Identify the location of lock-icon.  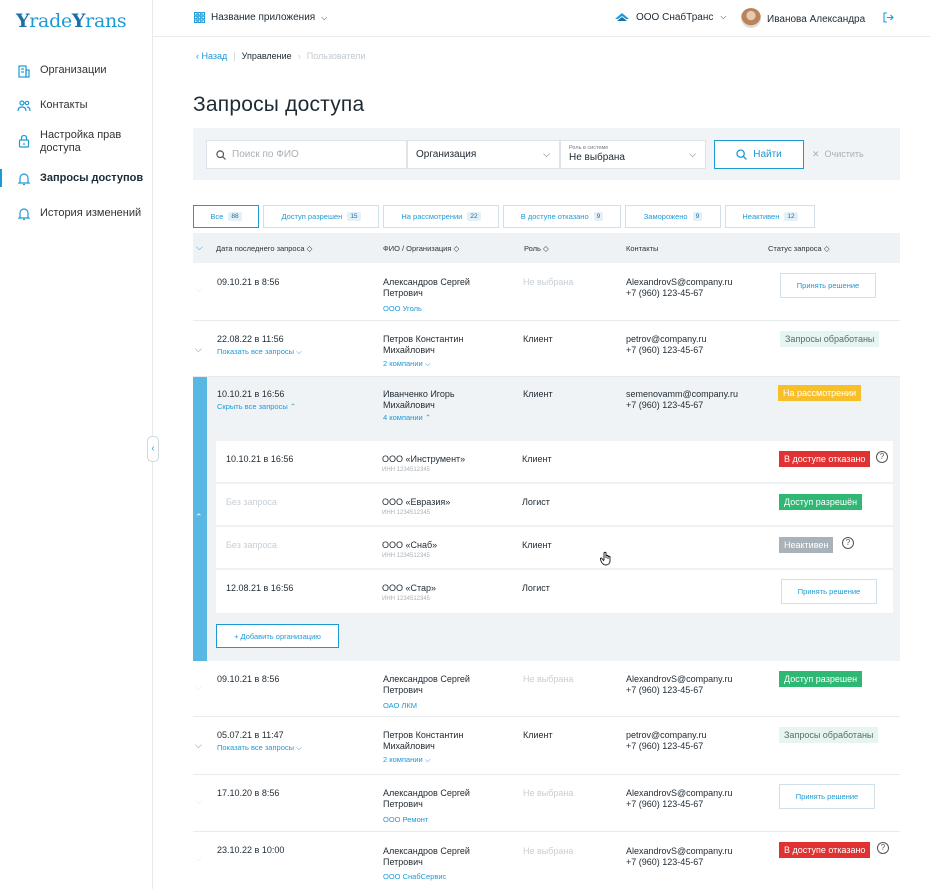
(24, 141).